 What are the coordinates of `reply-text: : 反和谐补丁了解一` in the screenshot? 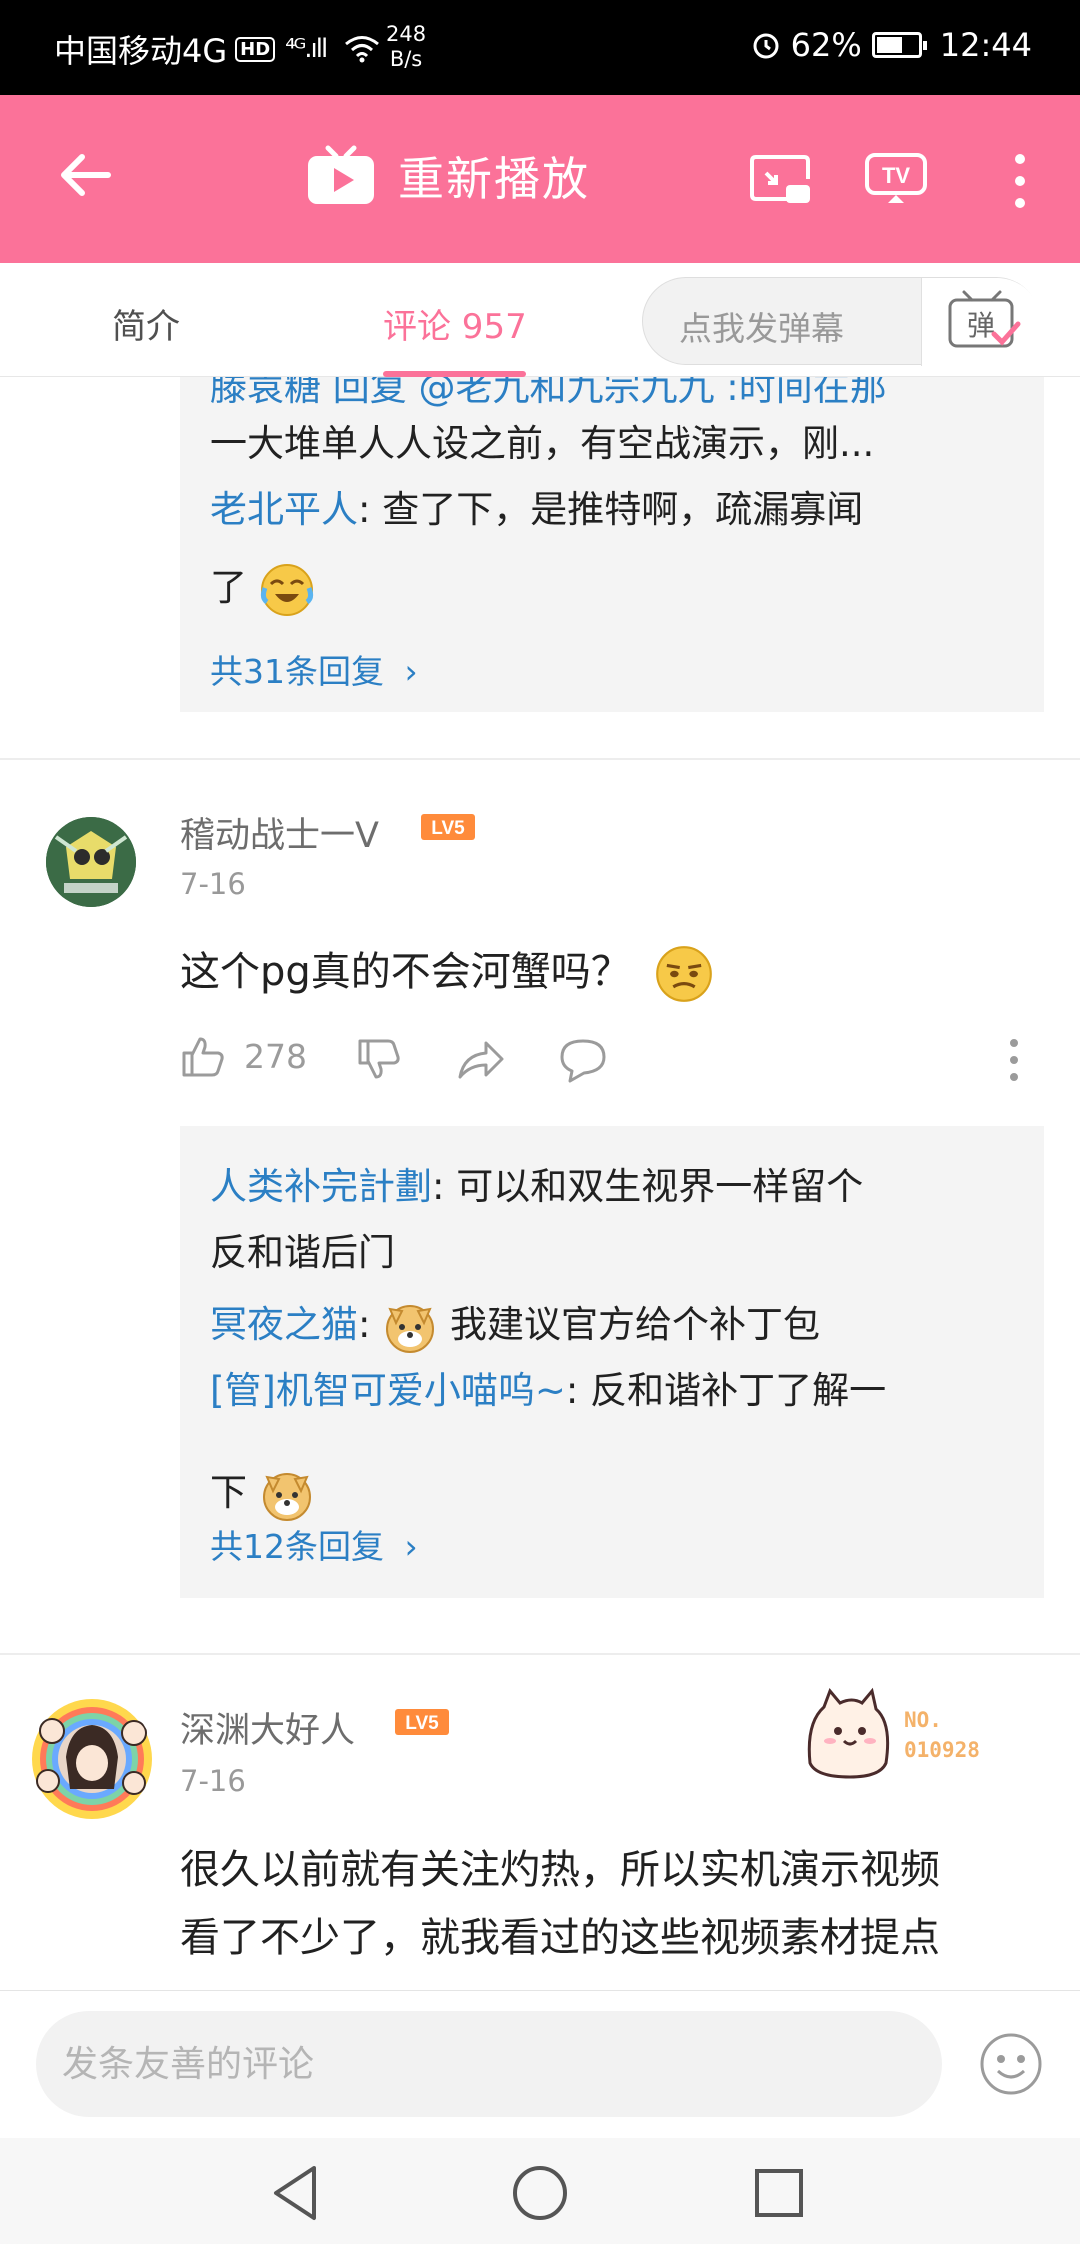 It's located at (726, 1390).